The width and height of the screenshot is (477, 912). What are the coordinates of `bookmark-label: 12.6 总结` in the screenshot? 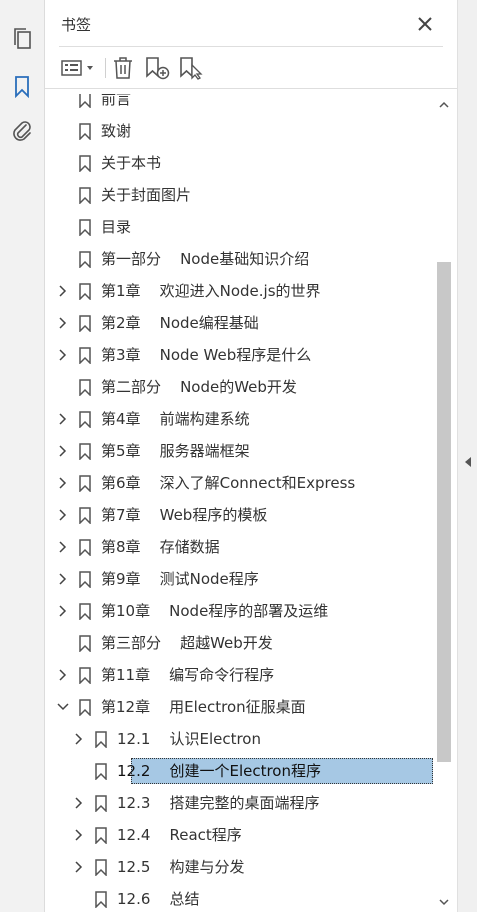 It's located at (158, 899).